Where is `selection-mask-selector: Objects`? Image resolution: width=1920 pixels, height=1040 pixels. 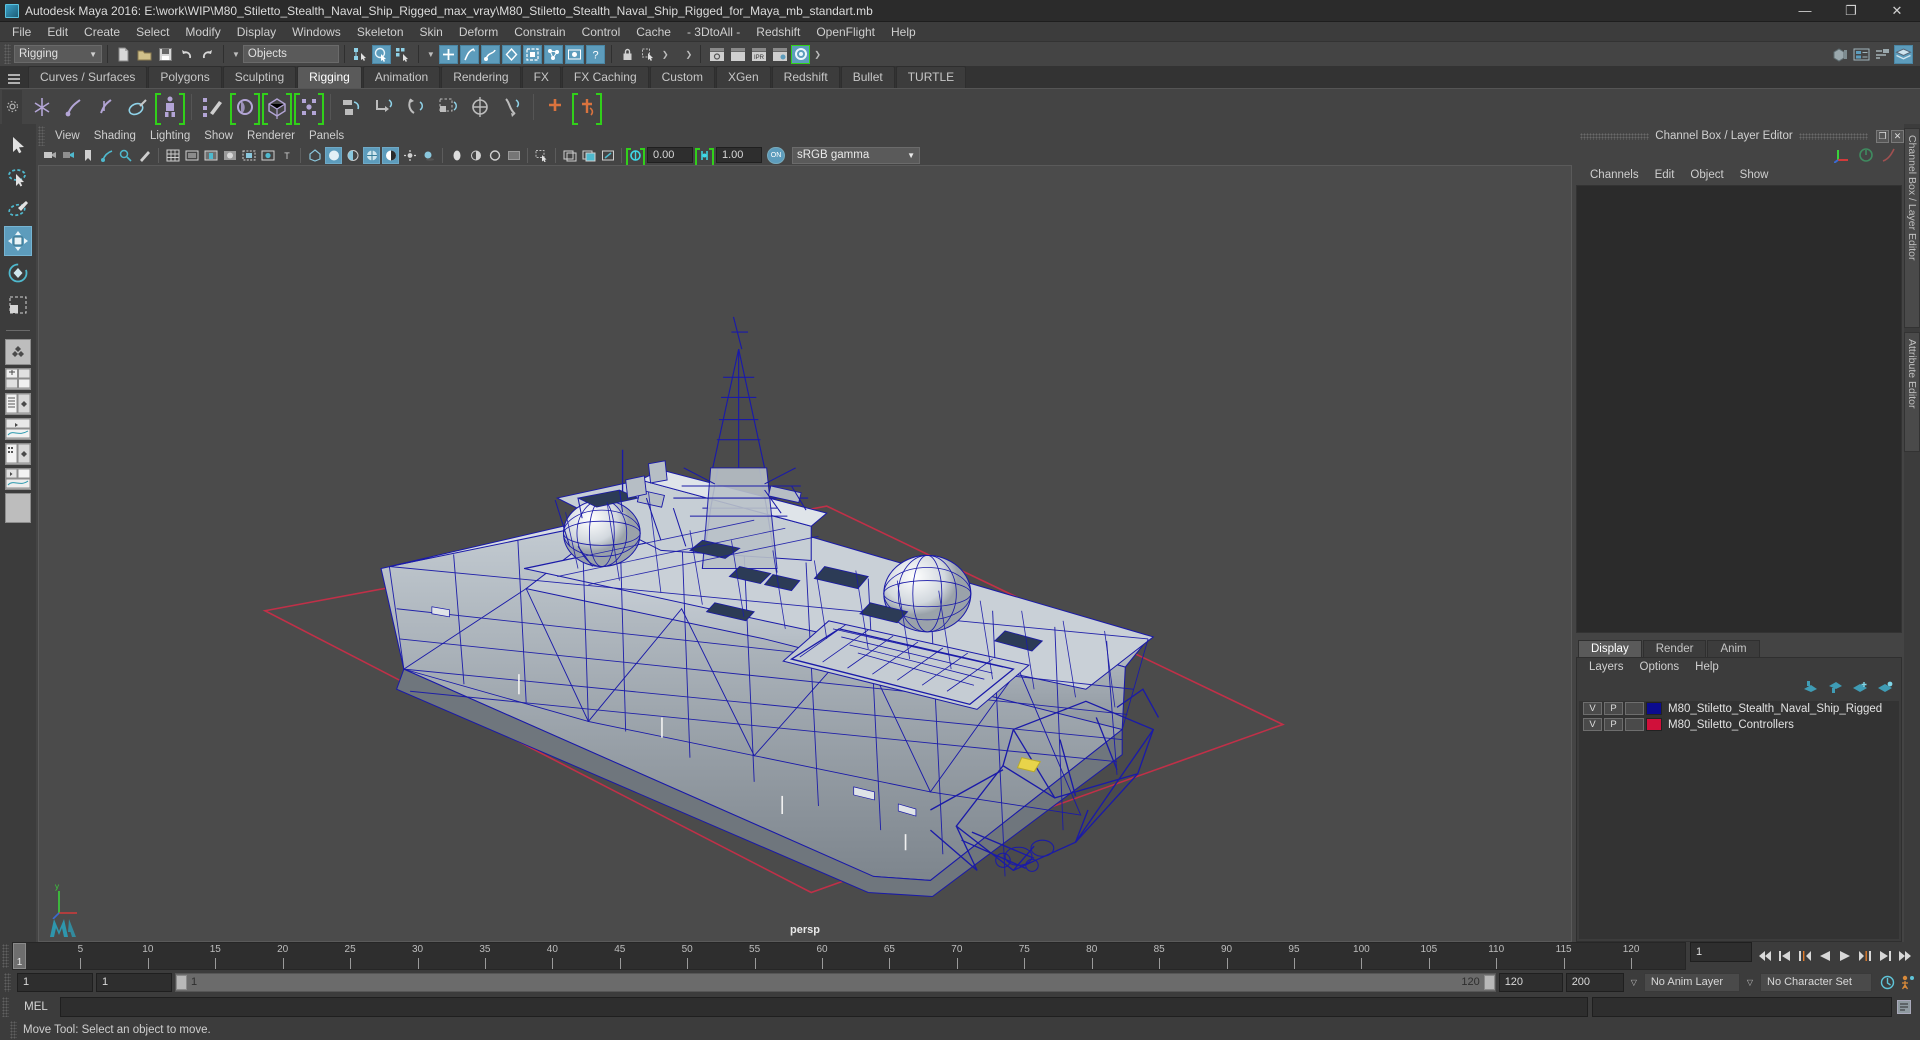
selection-mask-selector: Objects is located at coordinates (290, 54).